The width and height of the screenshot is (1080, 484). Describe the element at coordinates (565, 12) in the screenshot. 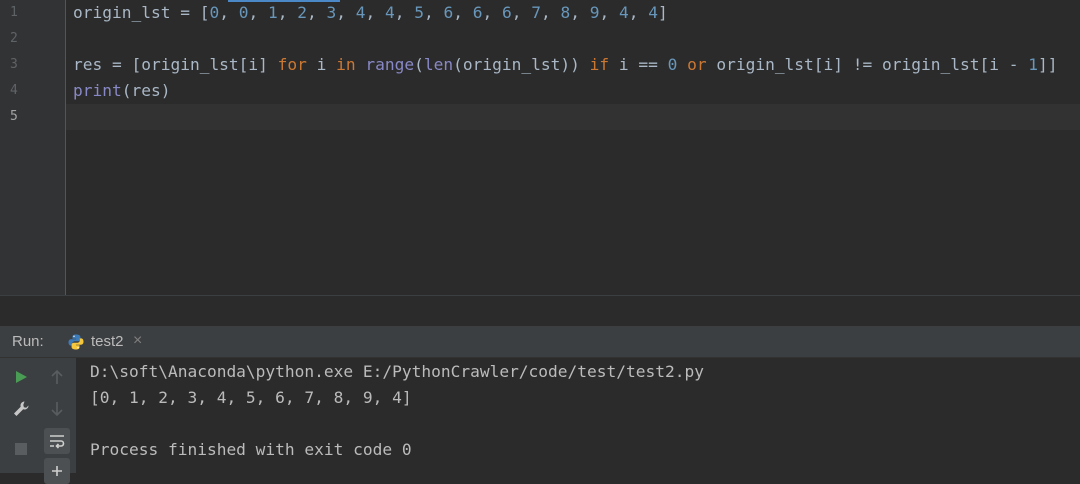

I see `number-token: 8` at that location.